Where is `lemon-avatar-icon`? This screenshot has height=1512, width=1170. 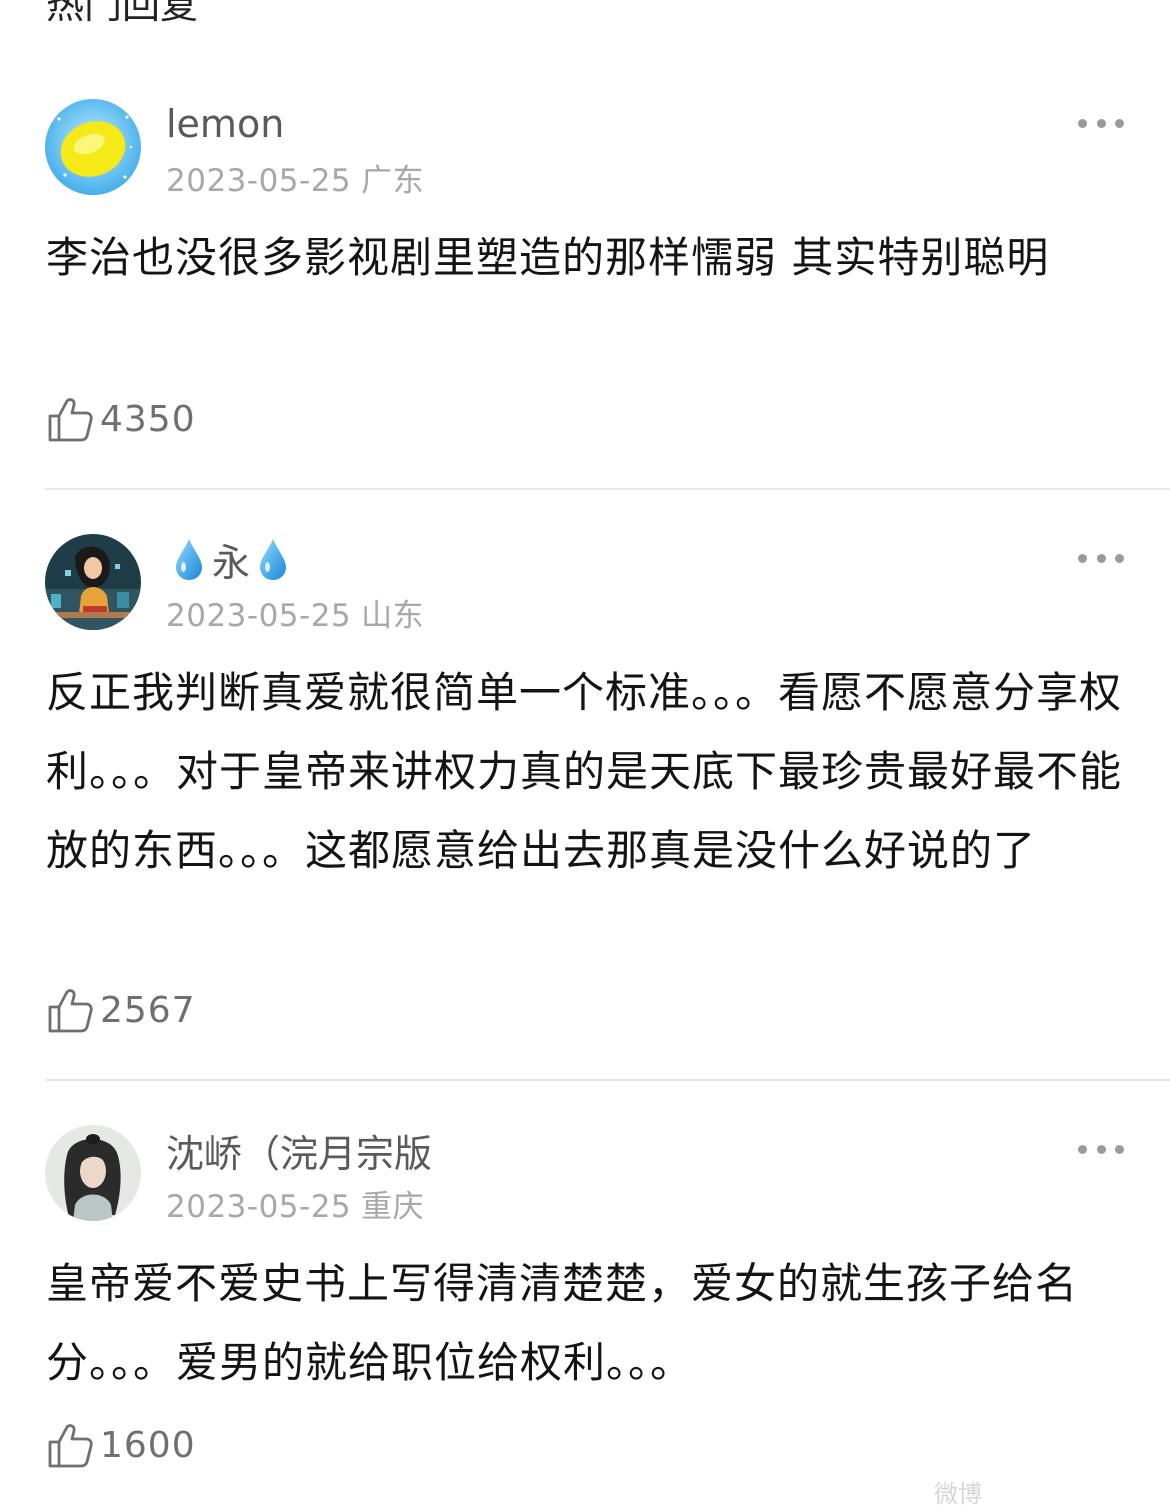
lemon-avatar-icon is located at coordinates (93, 147).